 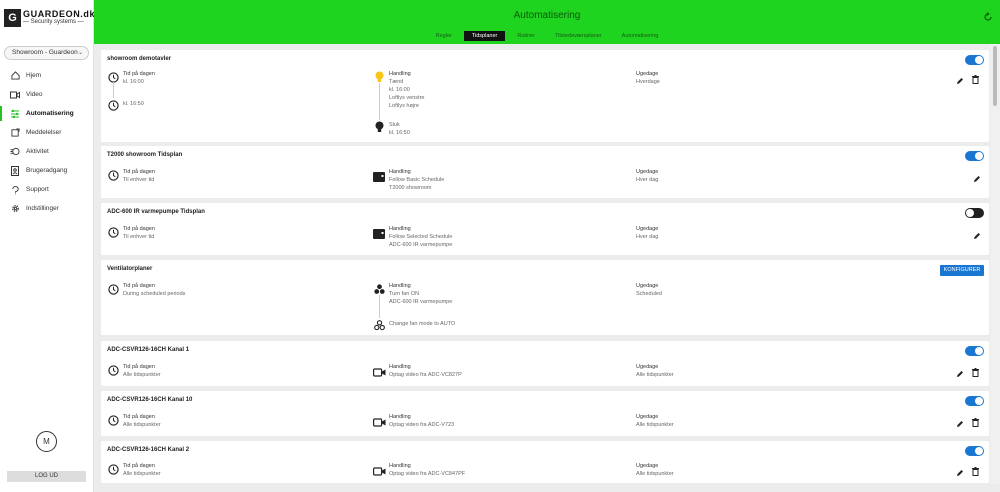 I want to click on tab-tilstedevaersplaner: Tilstedeværsplaner, so click(x=578, y=36).